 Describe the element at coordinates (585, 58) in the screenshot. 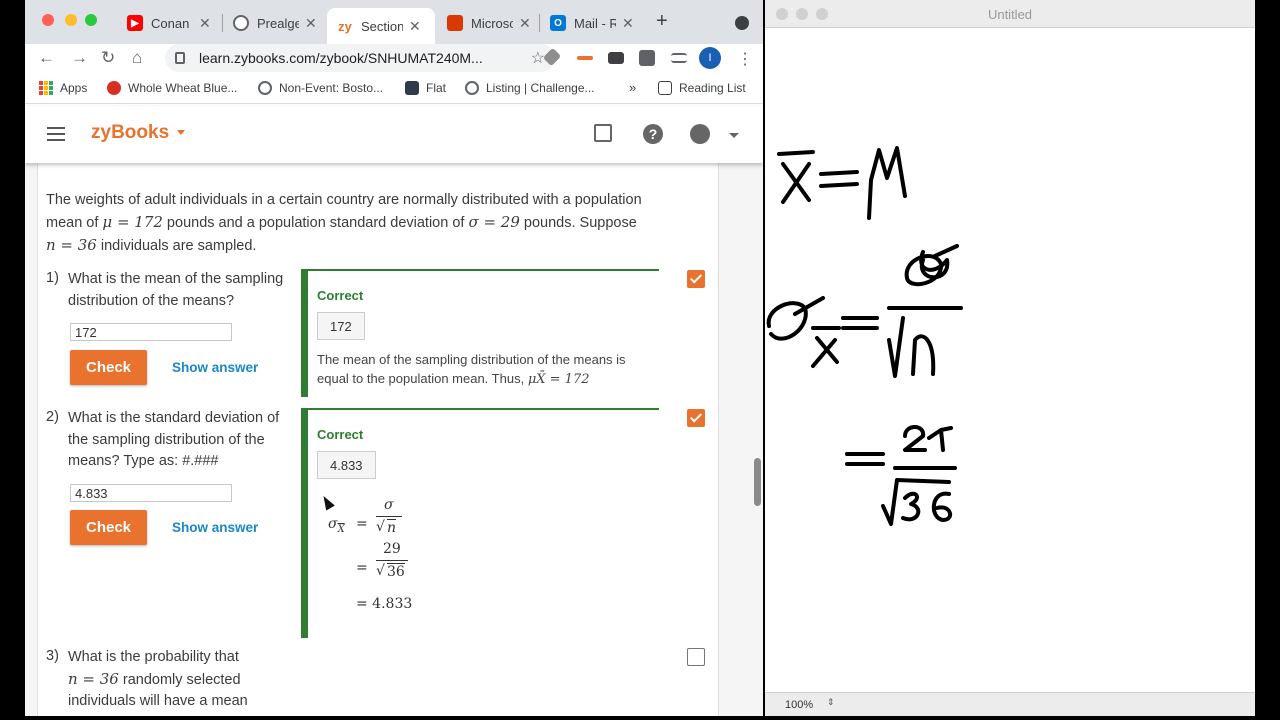

I see `extension-icon` at that location.